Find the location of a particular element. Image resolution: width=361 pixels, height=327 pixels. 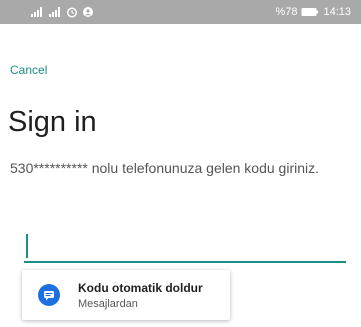

code-input-container is located at coordinates (185, 248).